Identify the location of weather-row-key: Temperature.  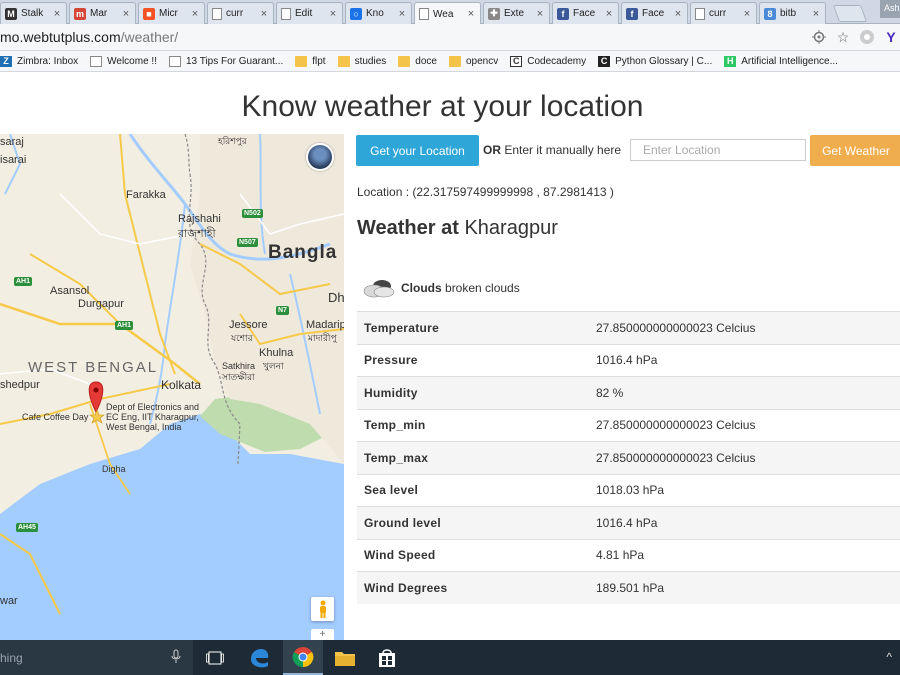
(473, 327).